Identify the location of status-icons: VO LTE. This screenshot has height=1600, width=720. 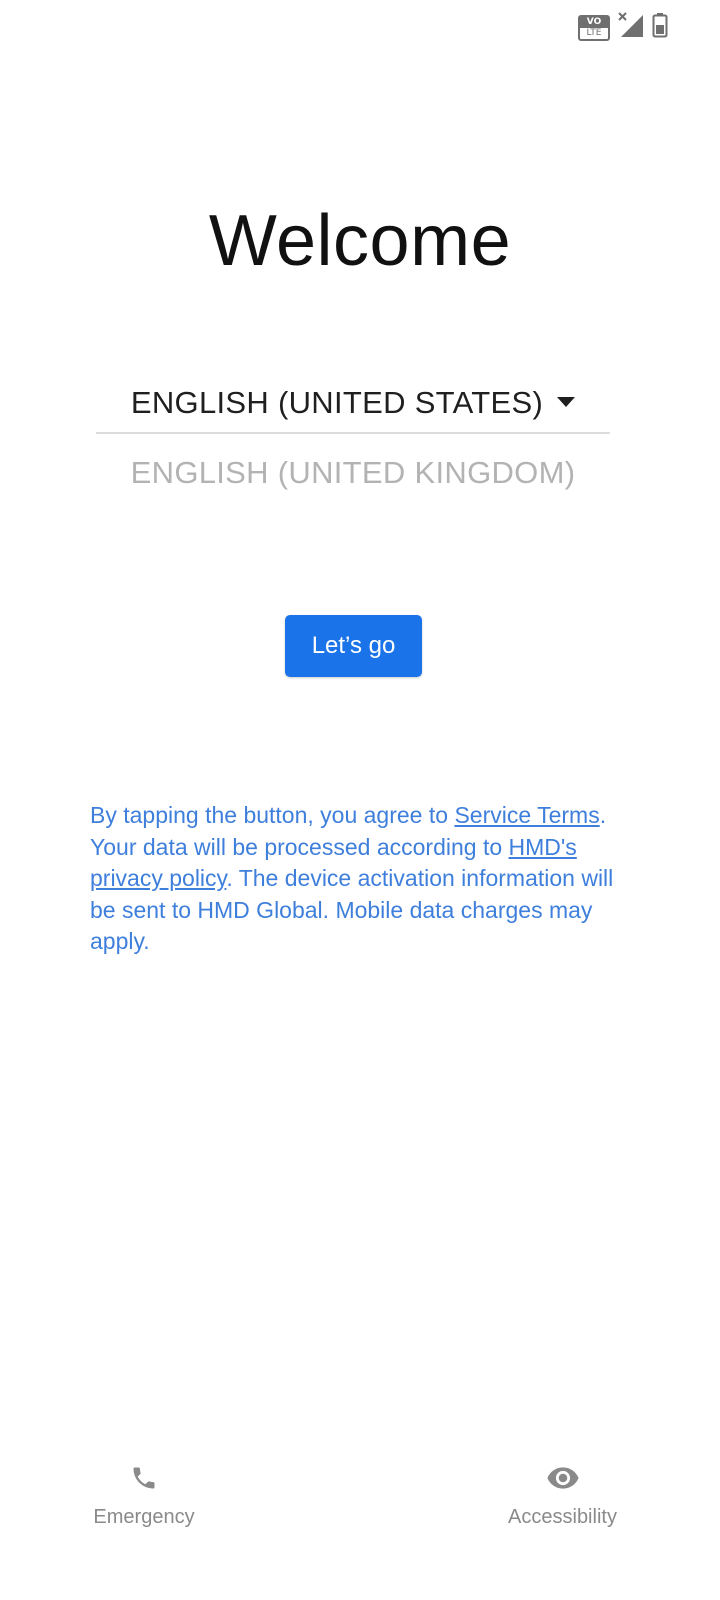
(623, 27).